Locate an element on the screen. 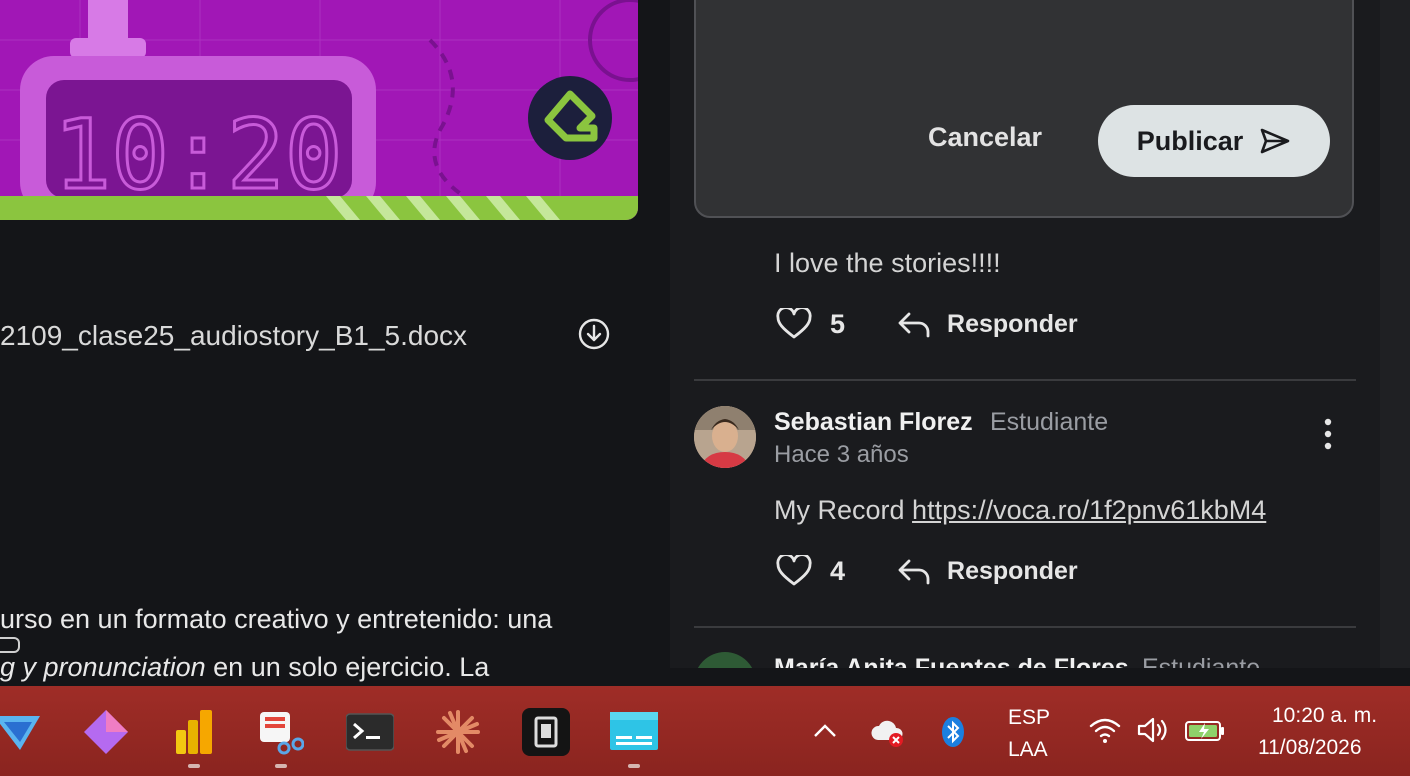  attachment-row: 2109_clase25_audiostory_B1_5.docx is located at coordinates (320, 336).